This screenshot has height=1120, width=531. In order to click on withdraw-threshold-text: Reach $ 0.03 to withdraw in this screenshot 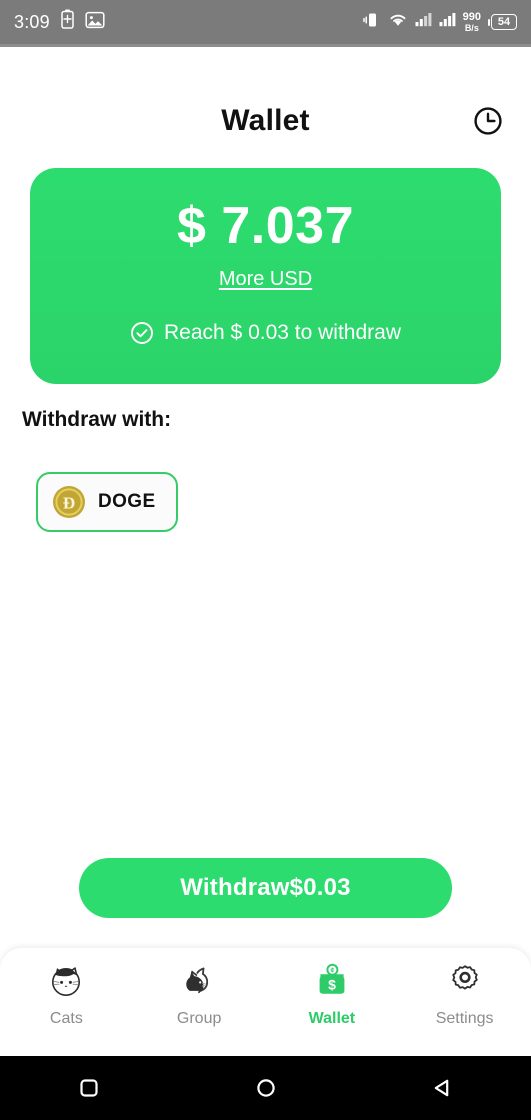, I will do `click(282, 332)`.